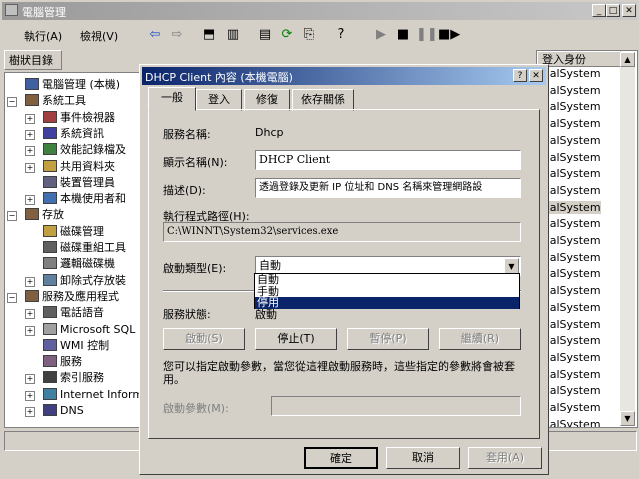 This screenshot has width=639, height=479. I want to click on startup-option: 停用, so click(387, 303).